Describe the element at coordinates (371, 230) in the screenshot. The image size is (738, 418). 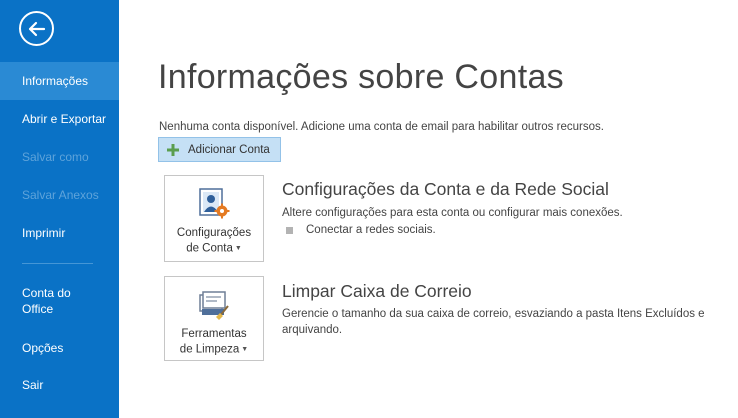
I see `connect-social-networks-link: Conectar a redes sociais.` at that location.